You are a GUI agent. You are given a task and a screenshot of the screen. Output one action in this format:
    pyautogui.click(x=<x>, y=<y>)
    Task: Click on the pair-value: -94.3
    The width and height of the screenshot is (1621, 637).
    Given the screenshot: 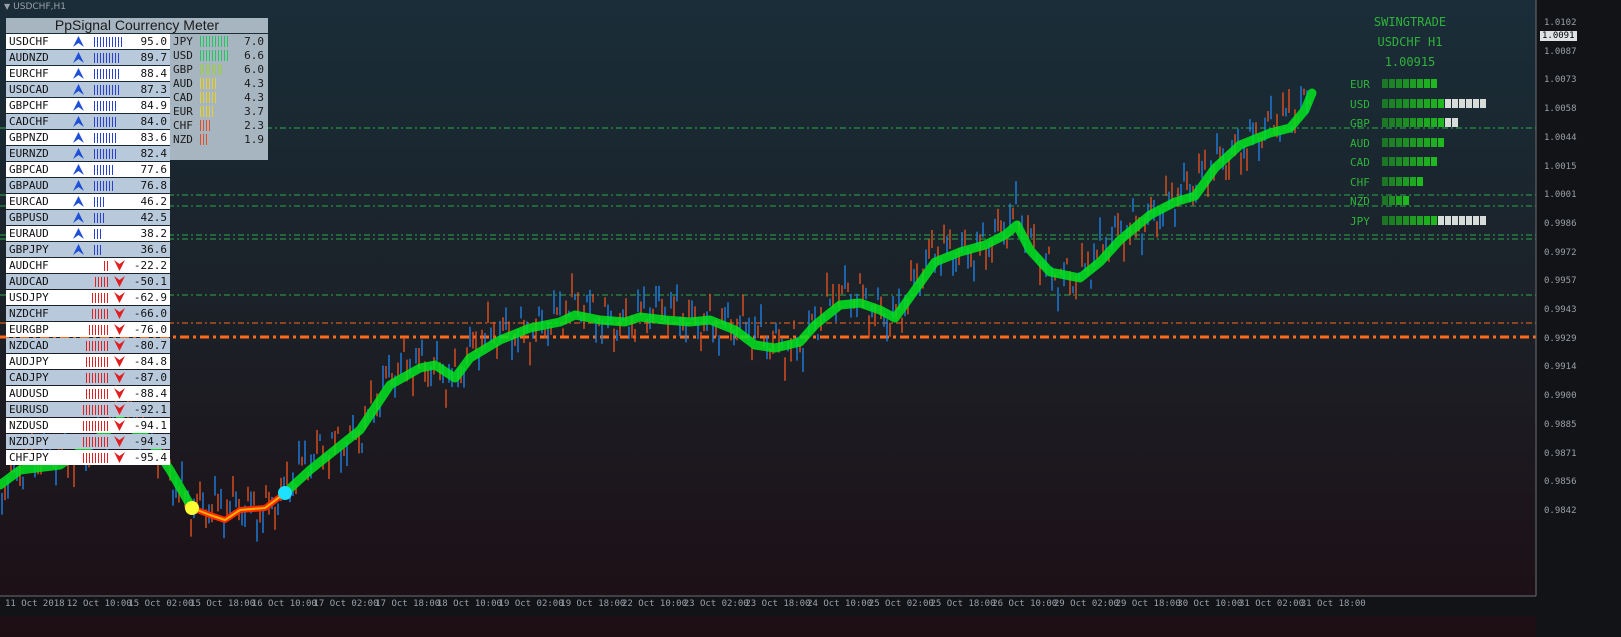 What is the action you would take?
    pyautogui.click(x=150, y=441)
    